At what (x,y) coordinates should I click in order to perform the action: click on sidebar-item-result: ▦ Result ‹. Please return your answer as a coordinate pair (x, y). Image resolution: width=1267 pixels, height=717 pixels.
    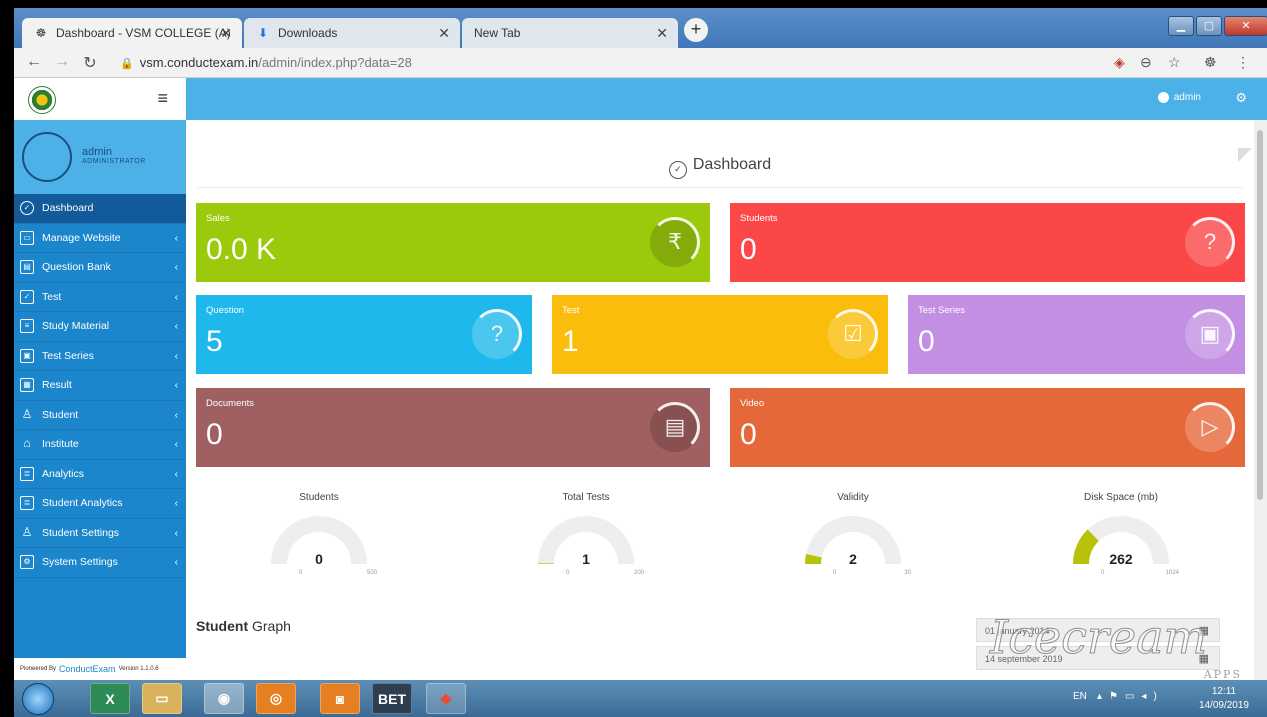
    Looking at the image, I should click on (100, 386).